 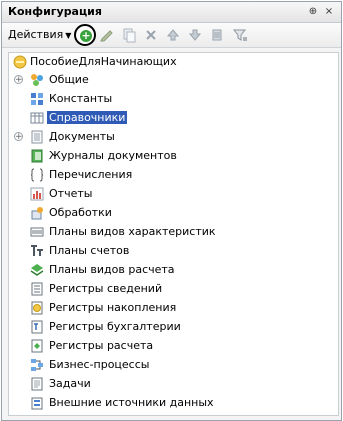 I want to click on tree-item-label: Внешние источники данных, so click(x=131, y=402).